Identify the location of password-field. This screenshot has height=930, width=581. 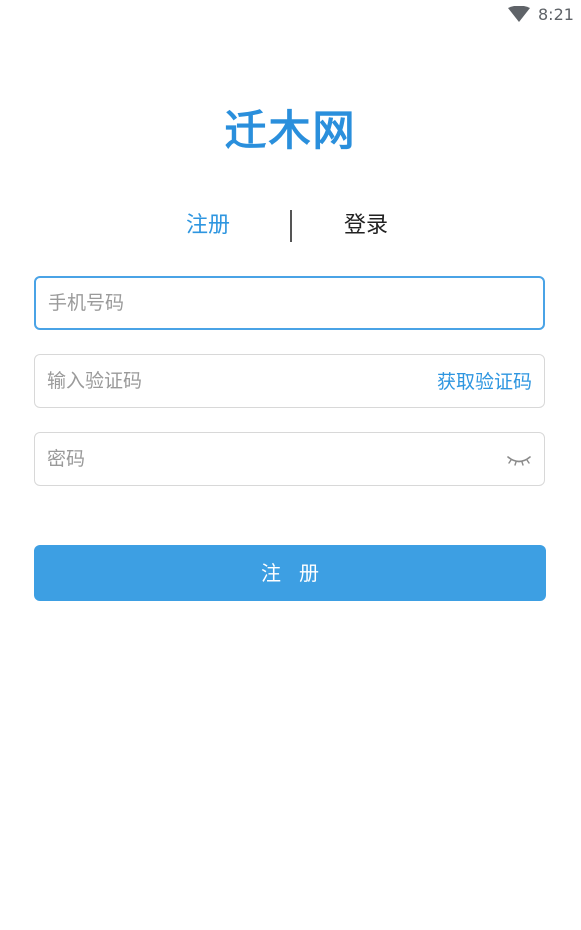
(289, 459).